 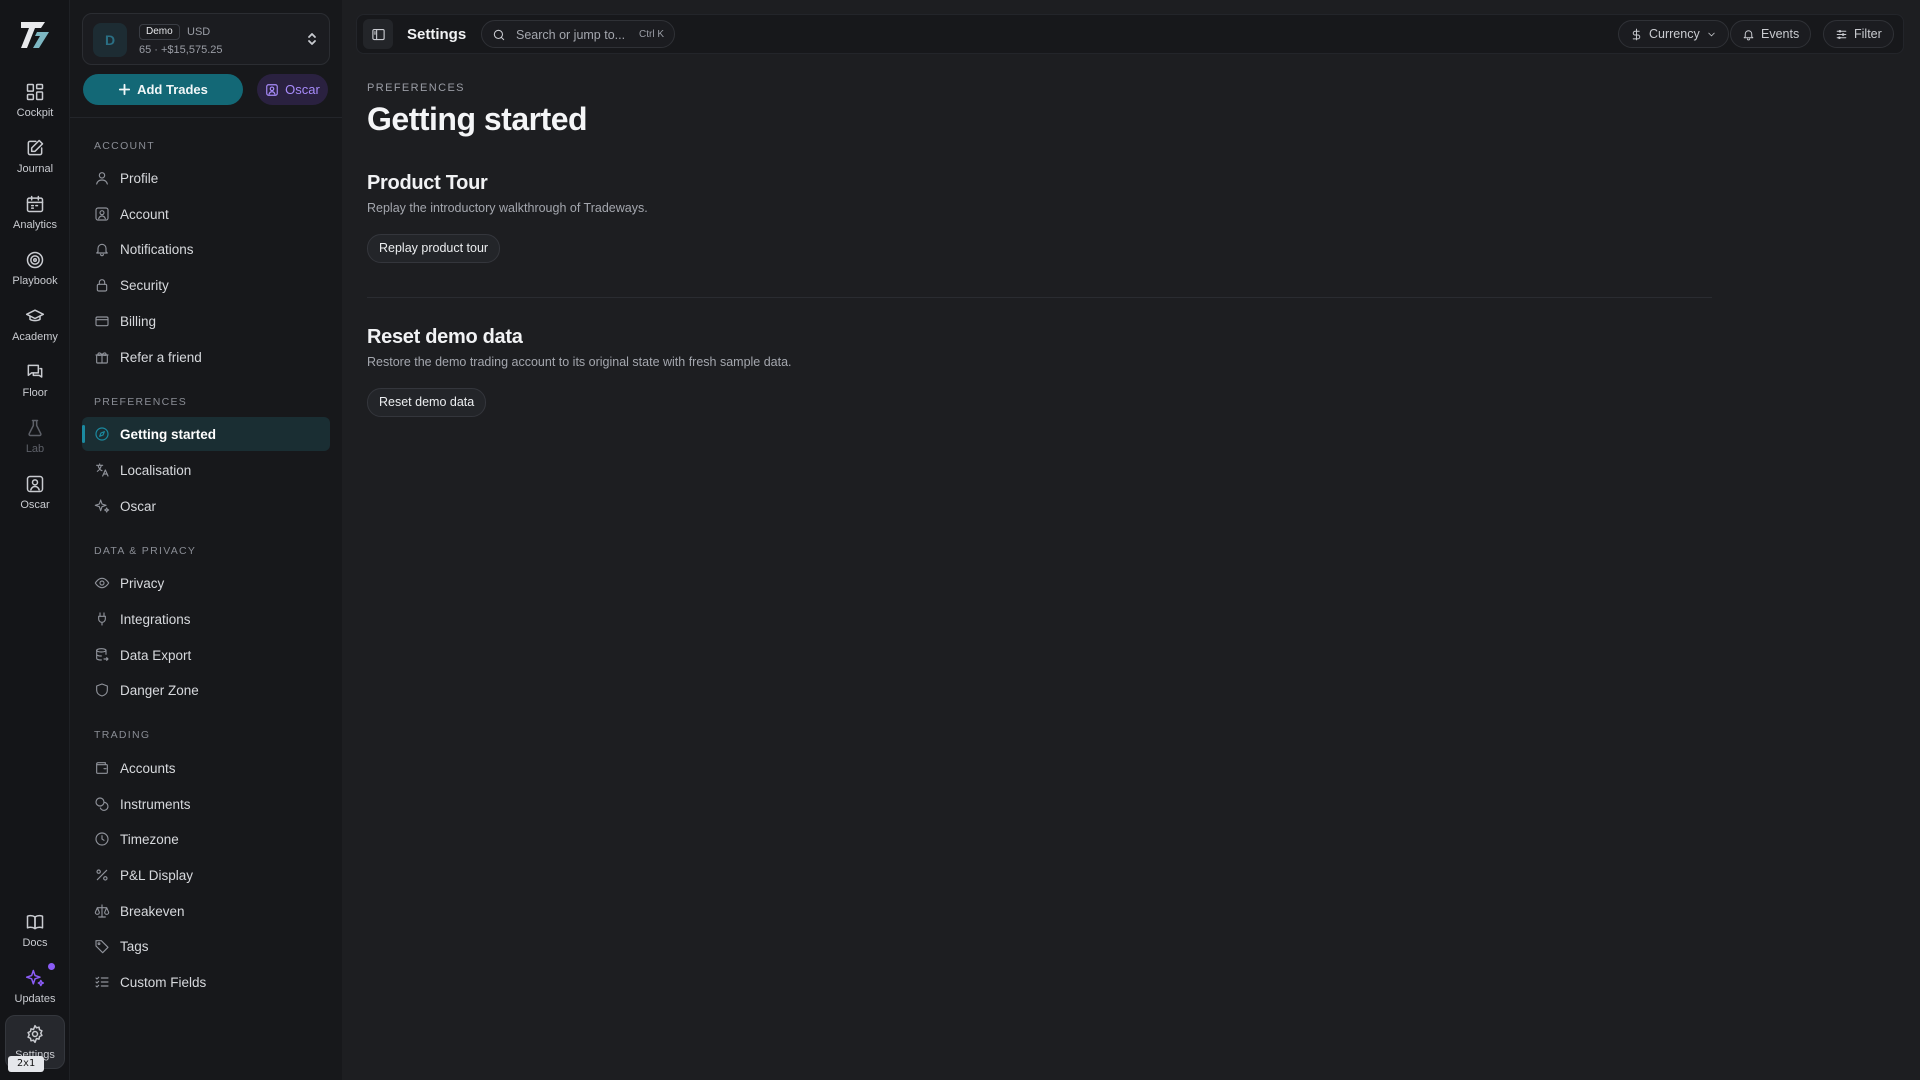 I want to click on nav-label: Tags, so click(x=134, y=946).